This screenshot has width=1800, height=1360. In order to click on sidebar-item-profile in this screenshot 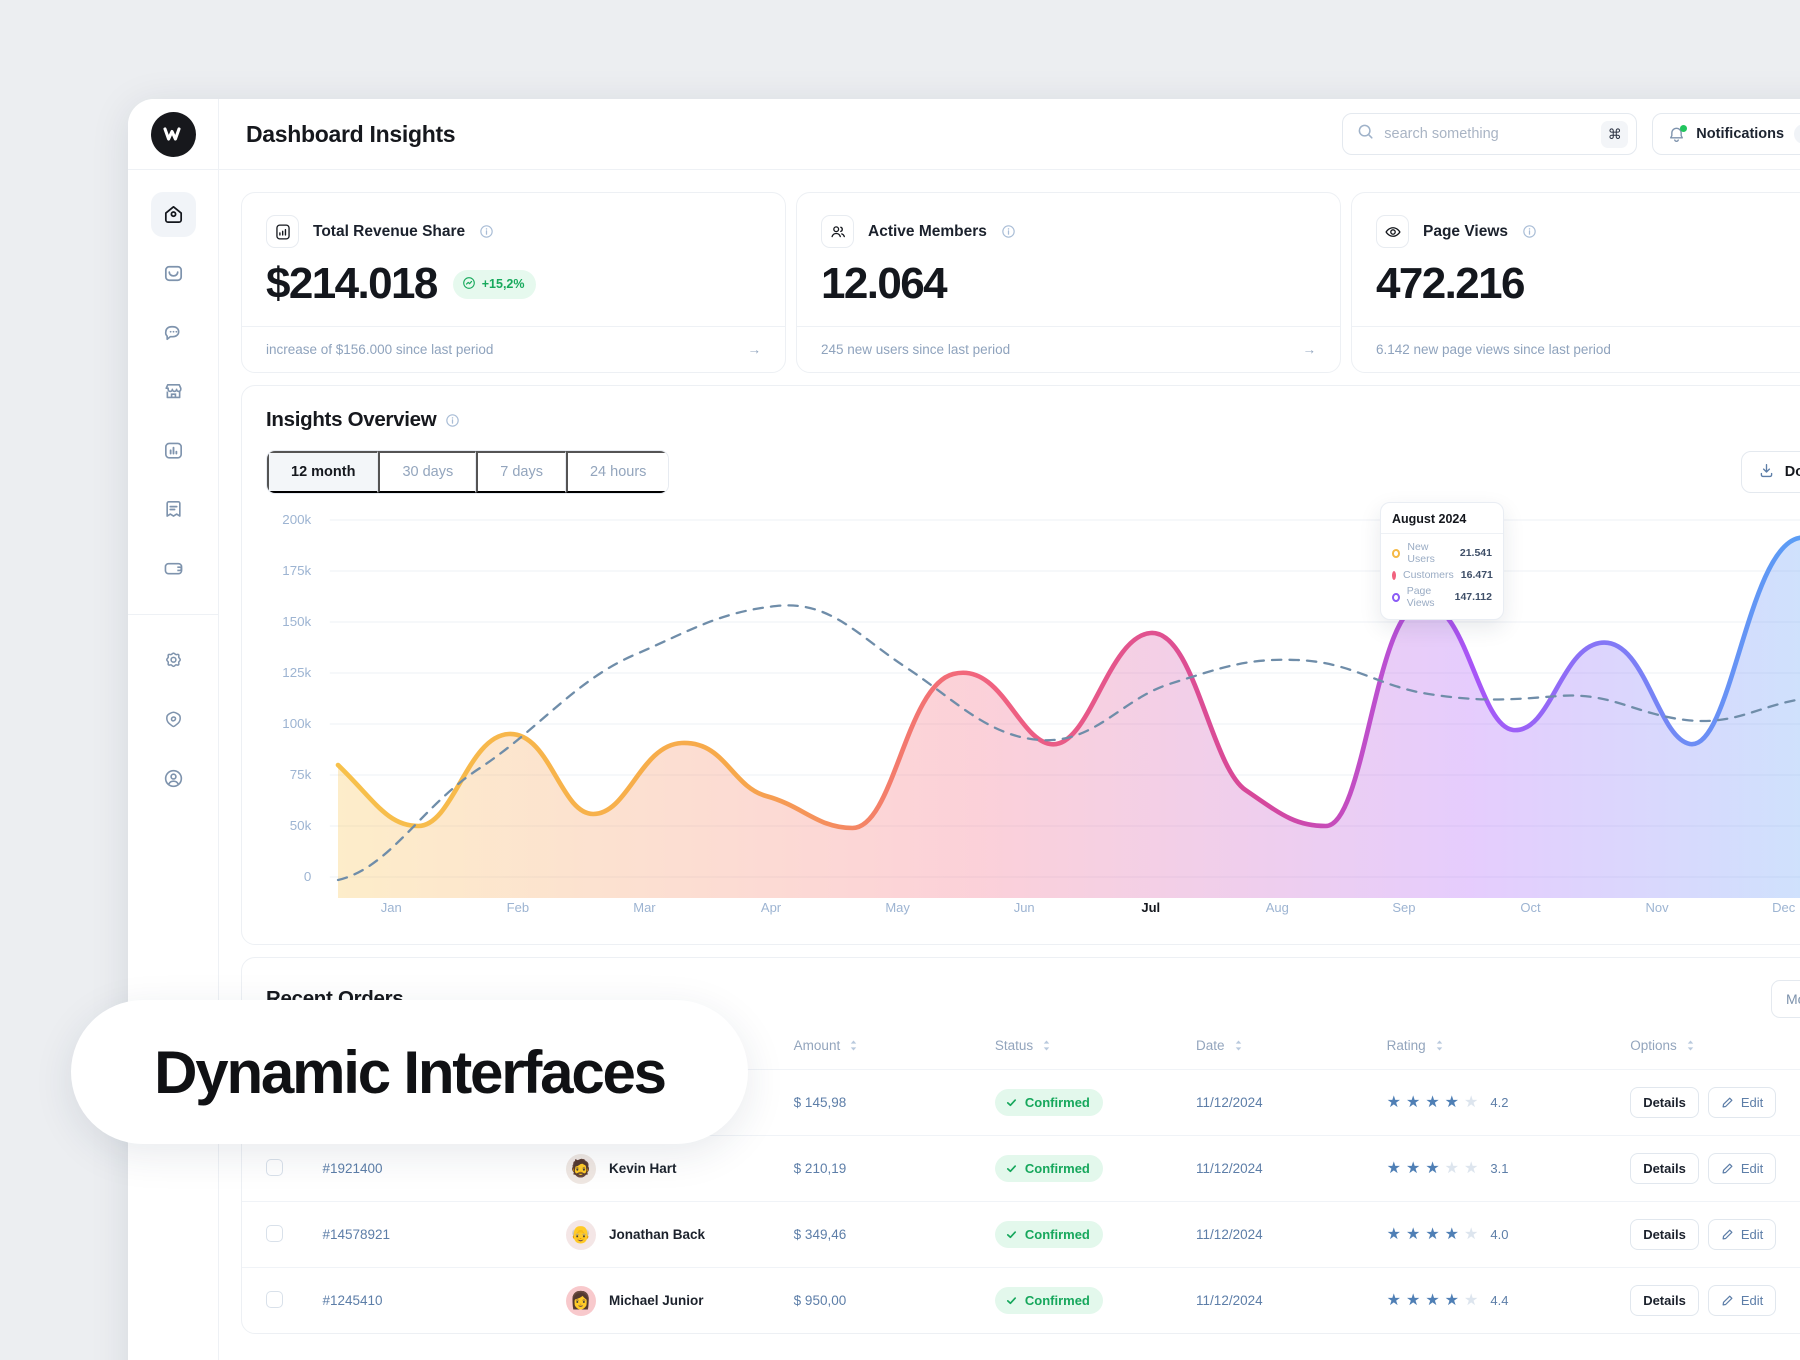, I will do `click(173, 778)`.